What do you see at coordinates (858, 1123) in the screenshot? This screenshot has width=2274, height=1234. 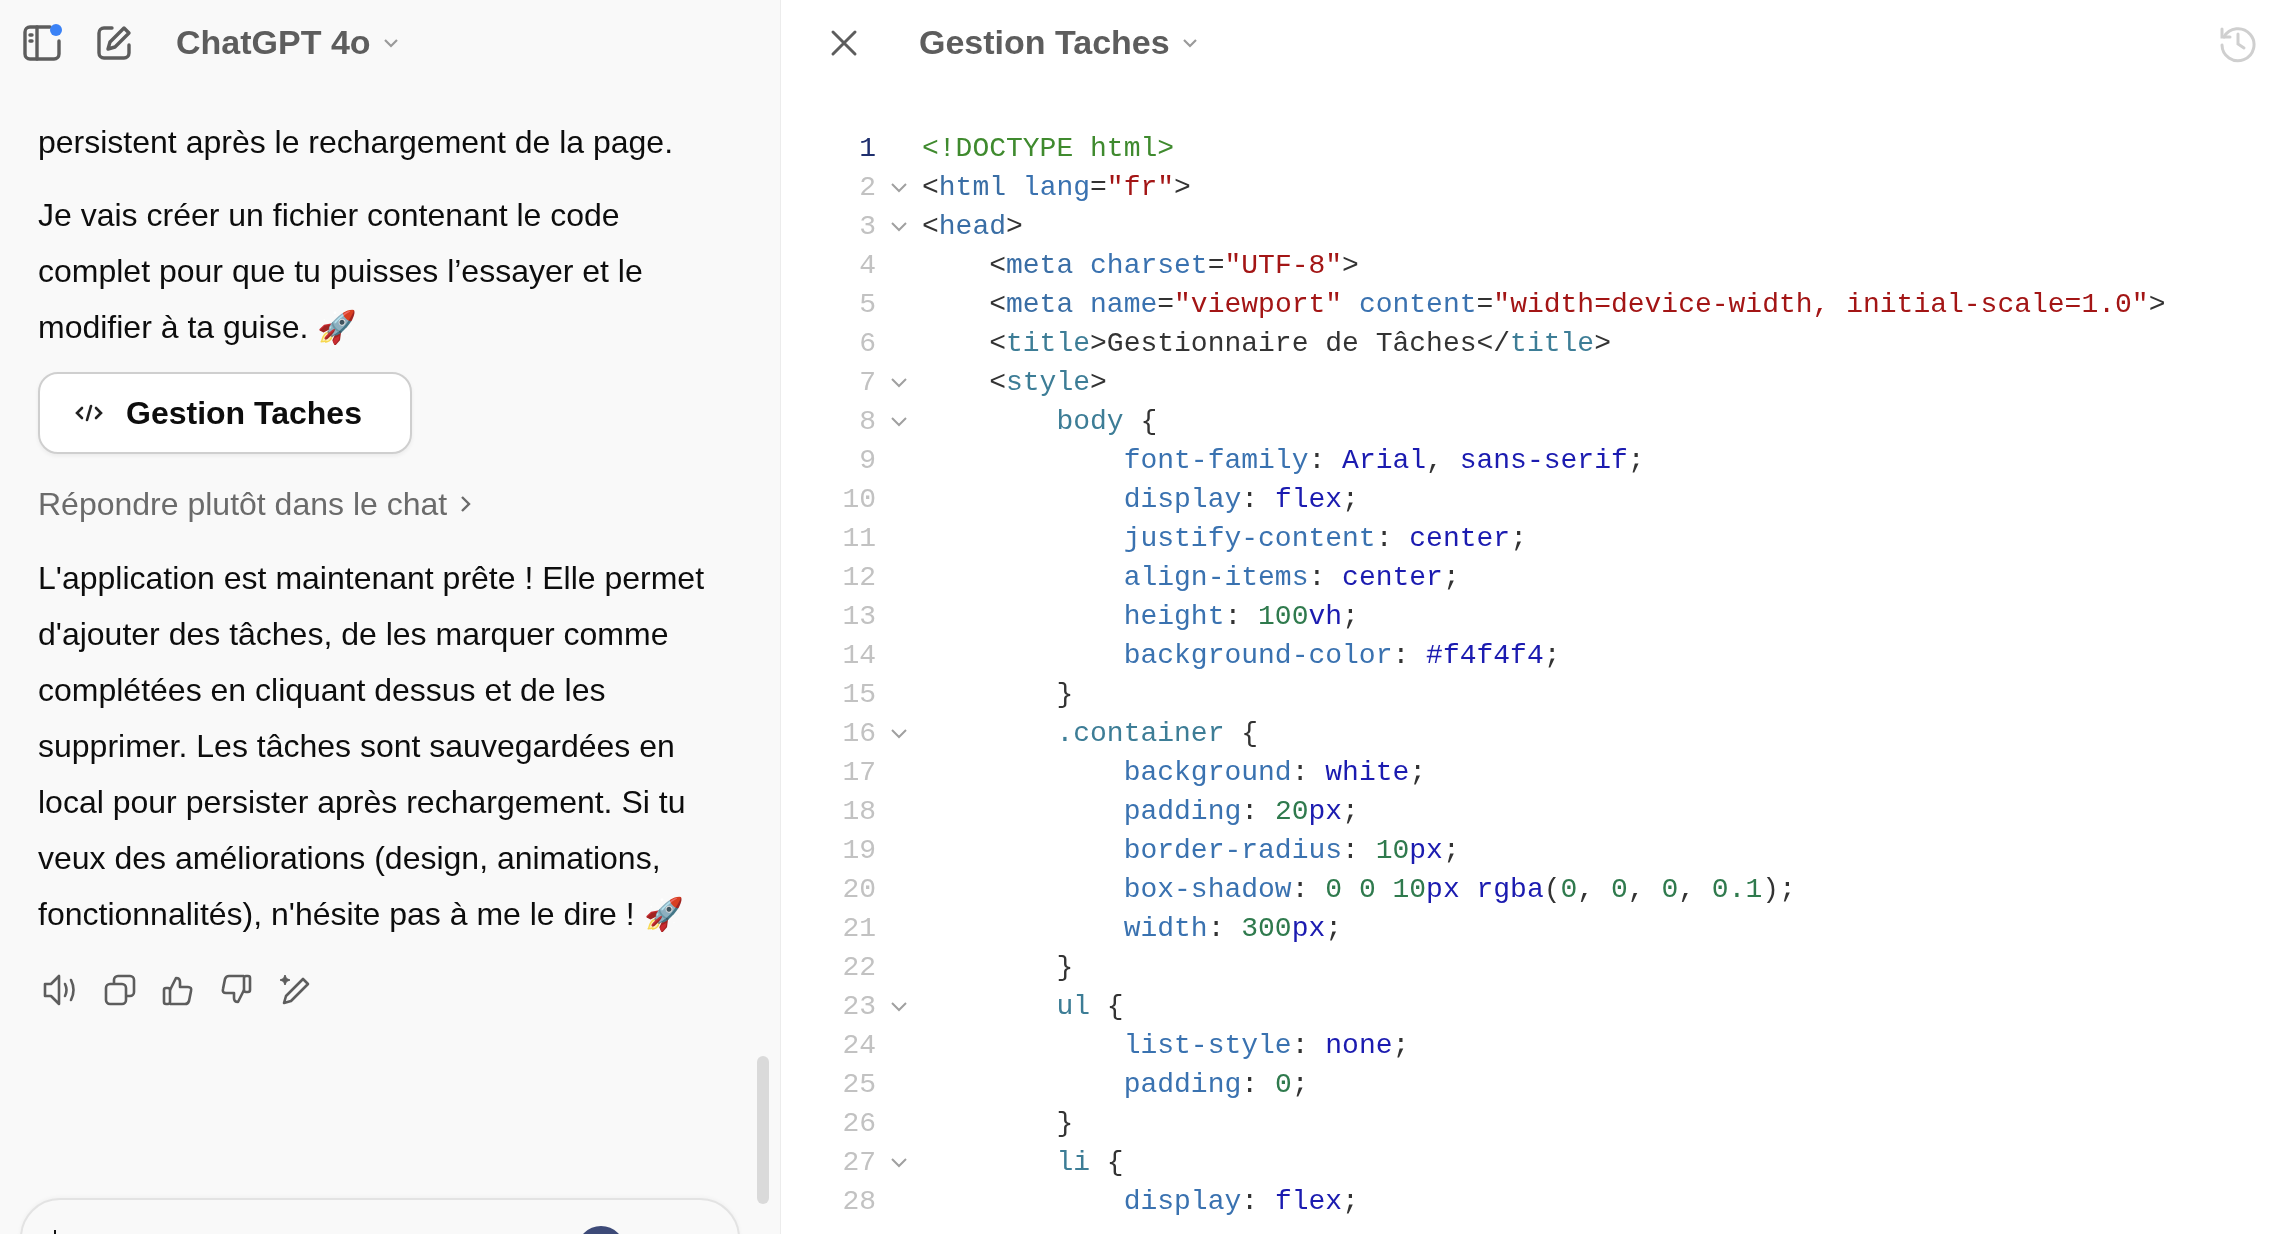 I see `line-number: 26` at bounding box center [858, 1123].